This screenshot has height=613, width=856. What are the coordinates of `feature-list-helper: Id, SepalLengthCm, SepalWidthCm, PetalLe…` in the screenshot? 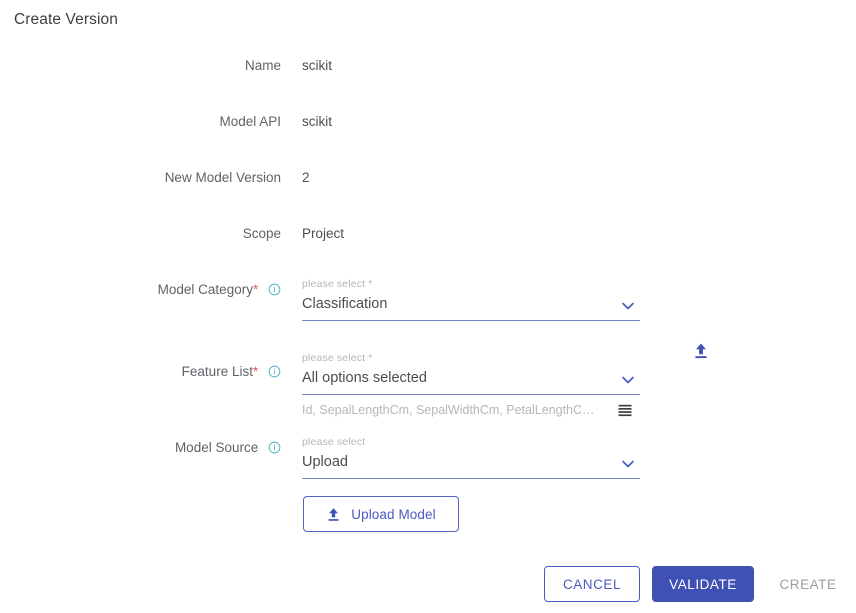 It's located at (471, 412).